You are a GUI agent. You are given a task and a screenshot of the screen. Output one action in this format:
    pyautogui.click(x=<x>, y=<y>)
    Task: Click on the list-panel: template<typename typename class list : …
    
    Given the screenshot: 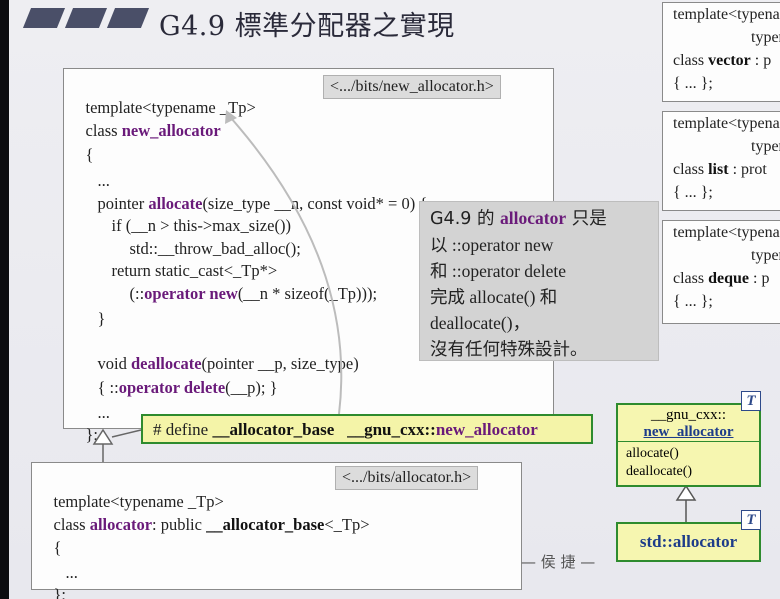 What is the action you would take?
    pyautogui.click(x=721, y=161)
    